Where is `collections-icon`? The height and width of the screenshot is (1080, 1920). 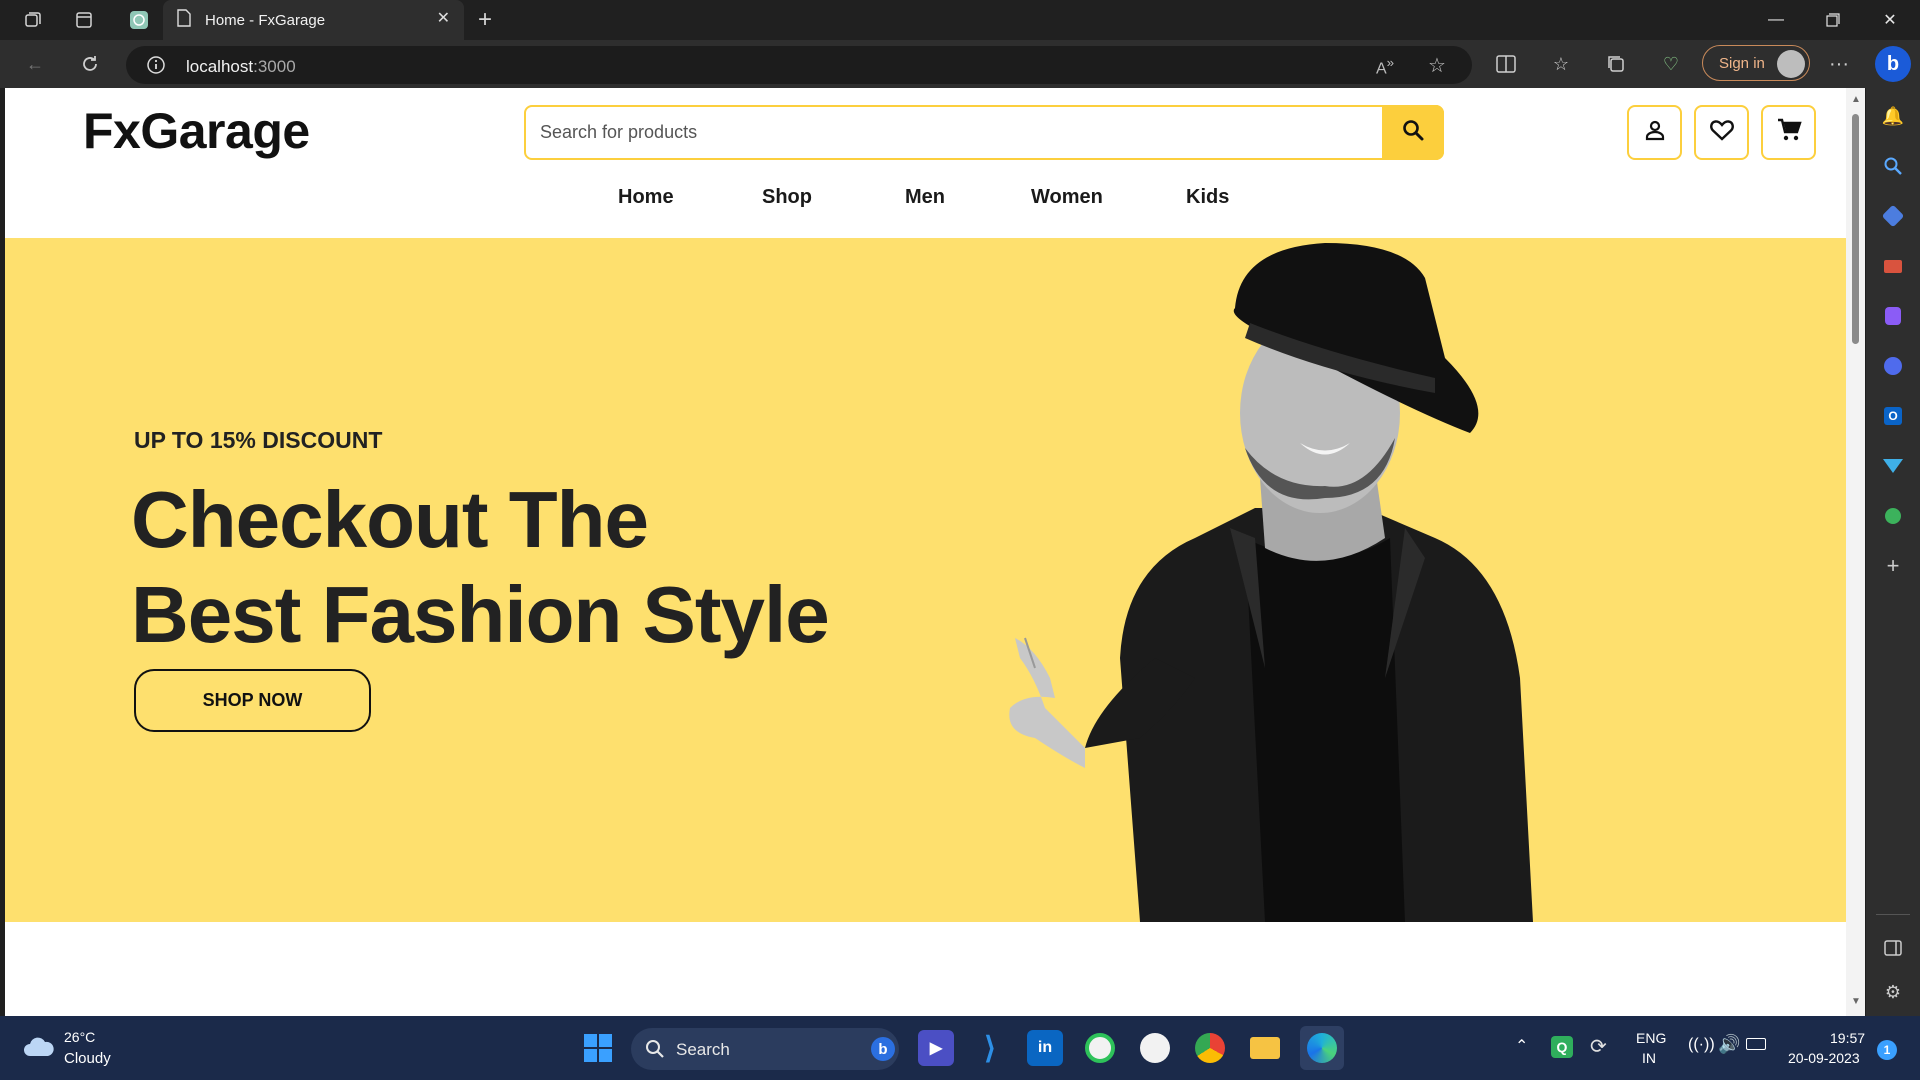 collections-icon is located at coordinates (1616, 64).